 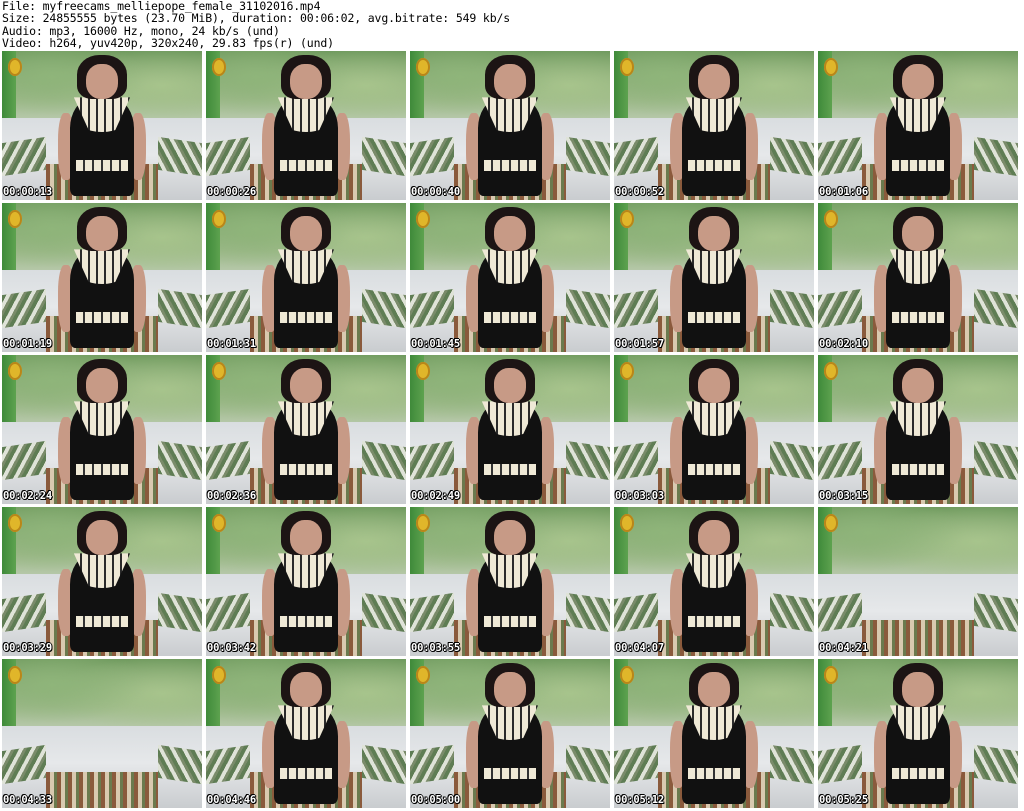 What do you see at coordinates (27, 648) in the screenshot?
I see `thumbnail-timestamp: 00:03:29` at bounding box center [27, 648].